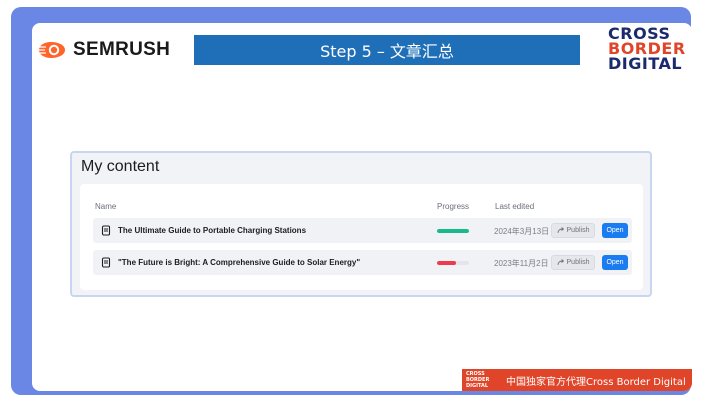 The image size is (721, 406). What do you see at coordinates (645, 63) in the screenshot?
I see `logo-line-3: DIGITAL` at bounding box center [645, 63].